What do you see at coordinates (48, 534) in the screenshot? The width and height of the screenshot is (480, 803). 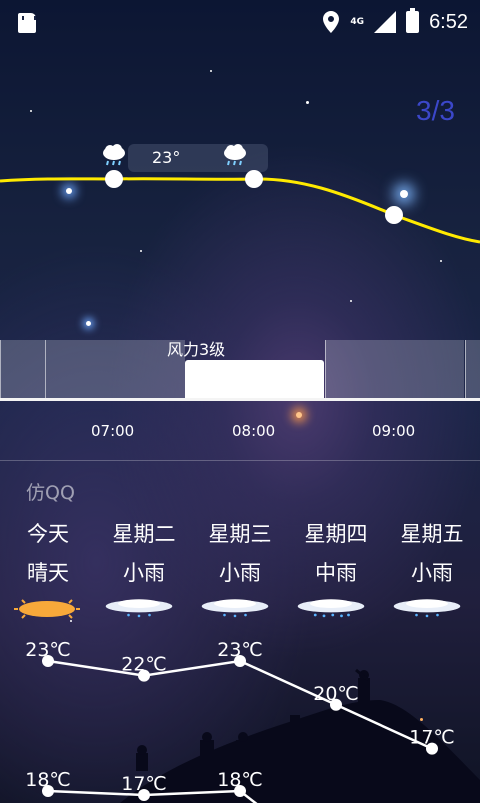 I see `day-name: 今天` at bounding box center [48, 534].